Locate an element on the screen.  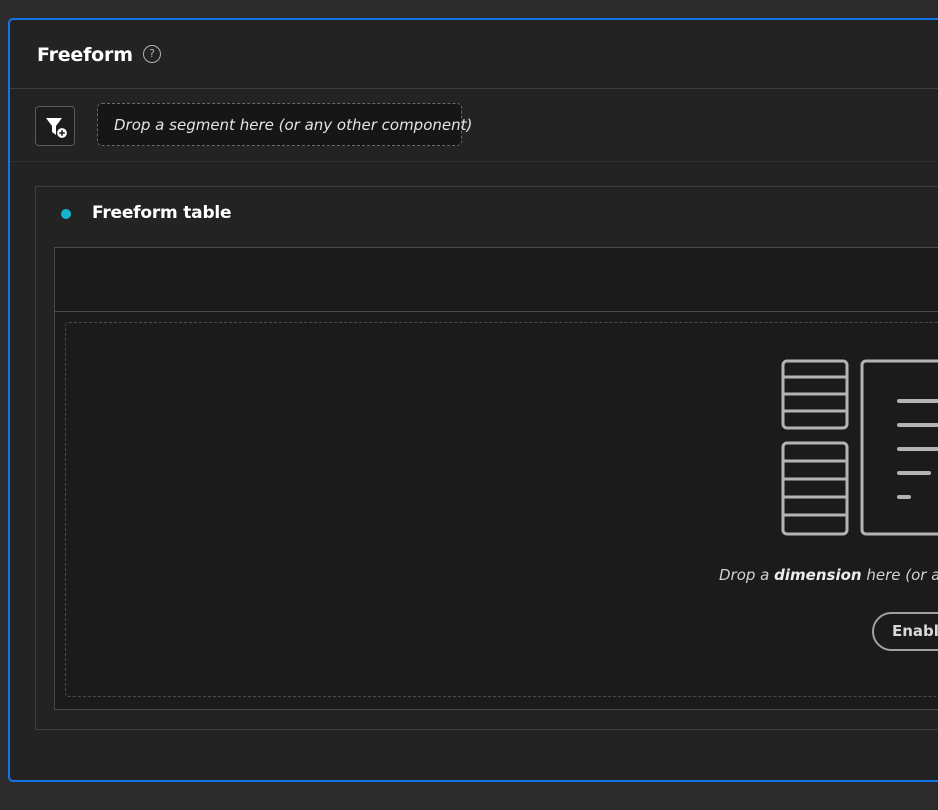
table-header is located at coordinates (496, 280).